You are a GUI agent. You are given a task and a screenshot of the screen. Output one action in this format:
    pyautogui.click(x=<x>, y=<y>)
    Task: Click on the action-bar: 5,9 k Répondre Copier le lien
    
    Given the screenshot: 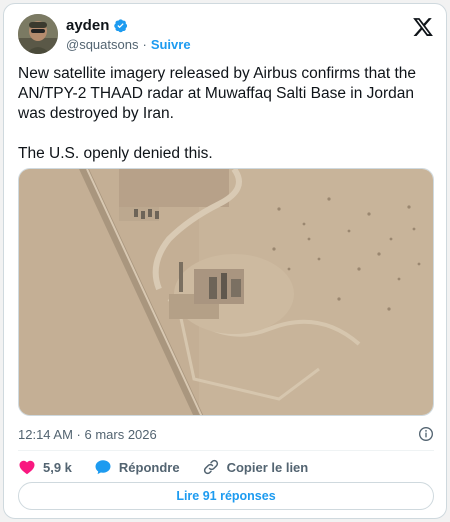 What is the action you would take?
    pyautogui.click(x=226, y=467)
    